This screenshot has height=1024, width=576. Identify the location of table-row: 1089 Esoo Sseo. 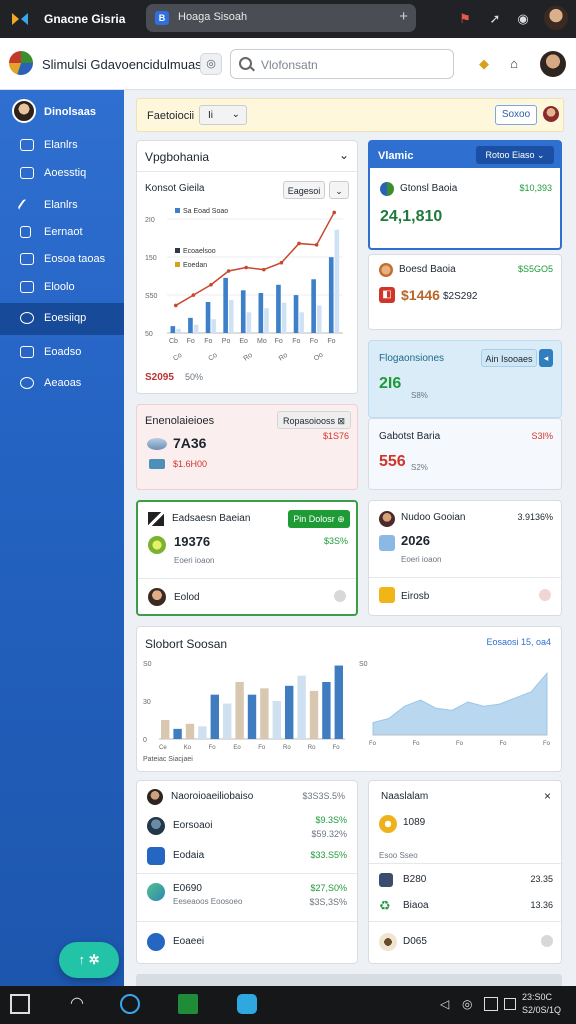
(466, 838).